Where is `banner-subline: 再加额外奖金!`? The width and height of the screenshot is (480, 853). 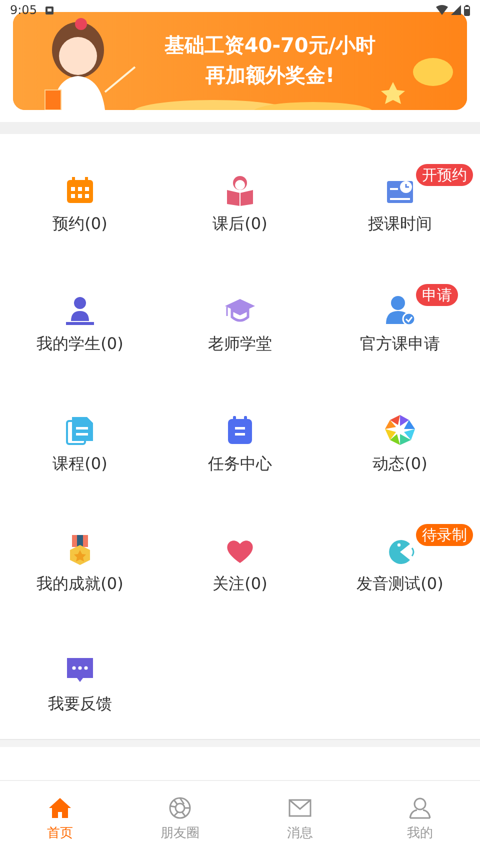
banner-subline: 再加额外奖金! is located at coordinates (270, 75).